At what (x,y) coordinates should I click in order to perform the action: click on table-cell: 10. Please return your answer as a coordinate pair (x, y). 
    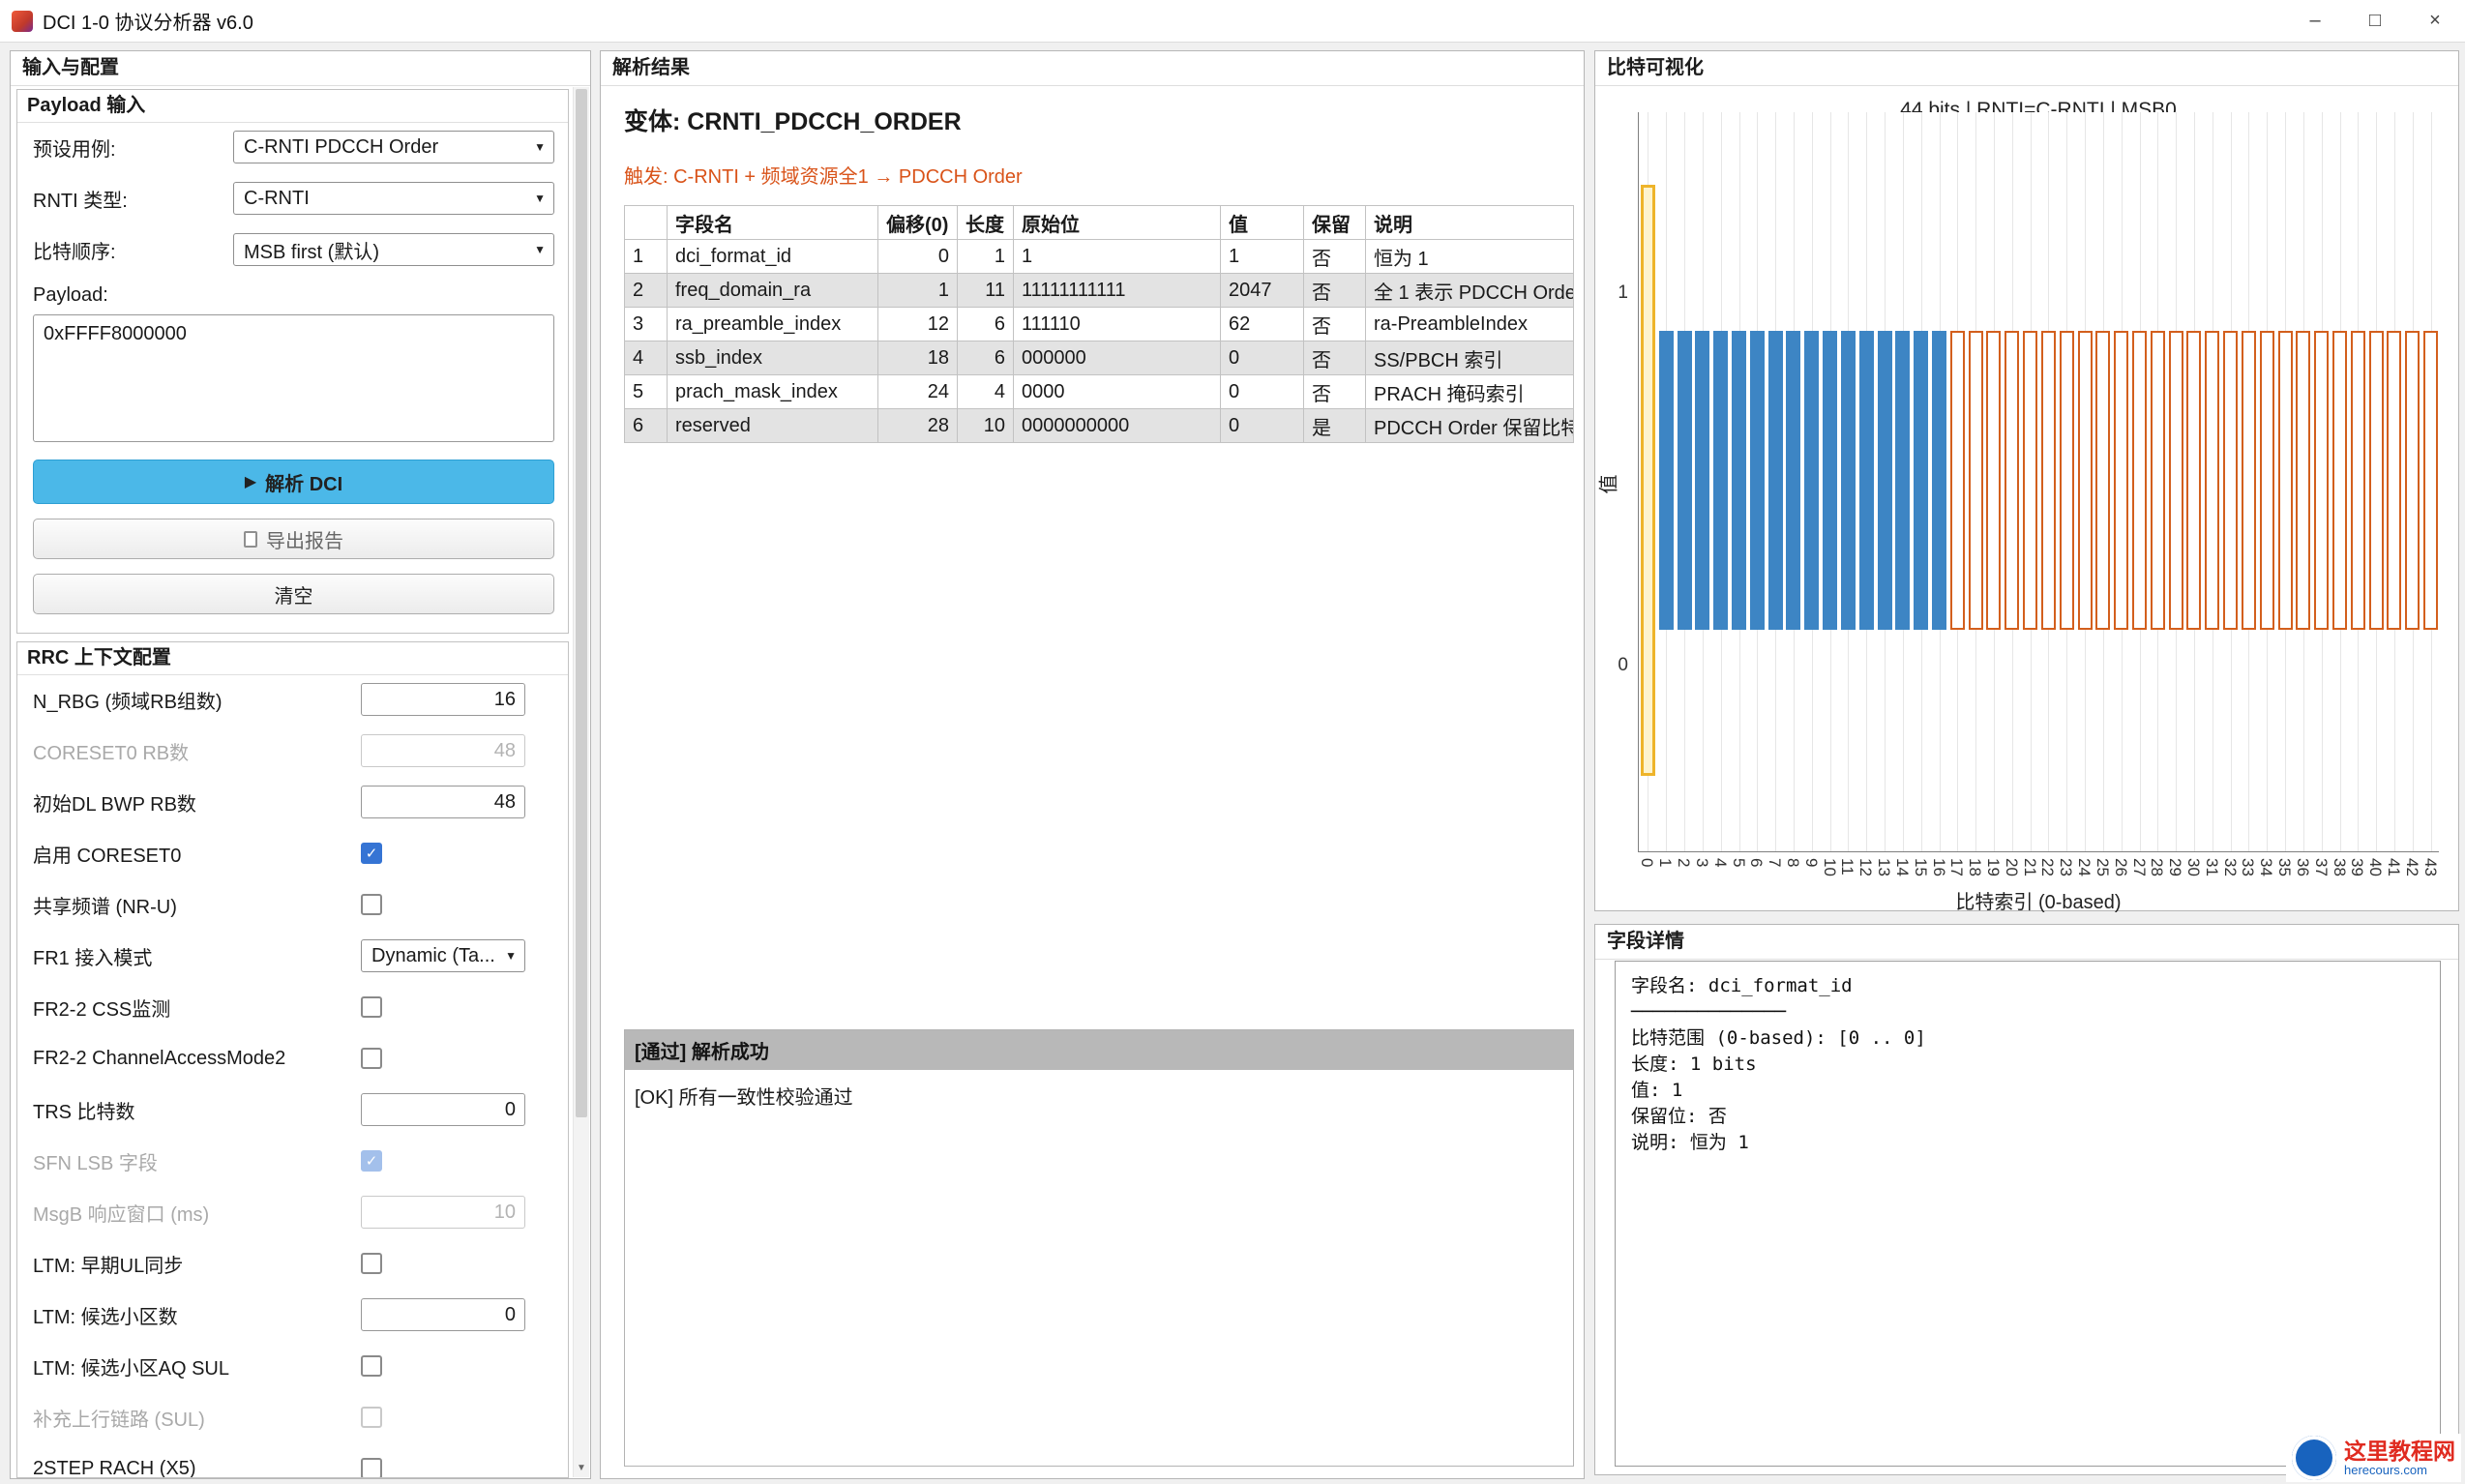
    Looking at the image, I should click on (986, 425).